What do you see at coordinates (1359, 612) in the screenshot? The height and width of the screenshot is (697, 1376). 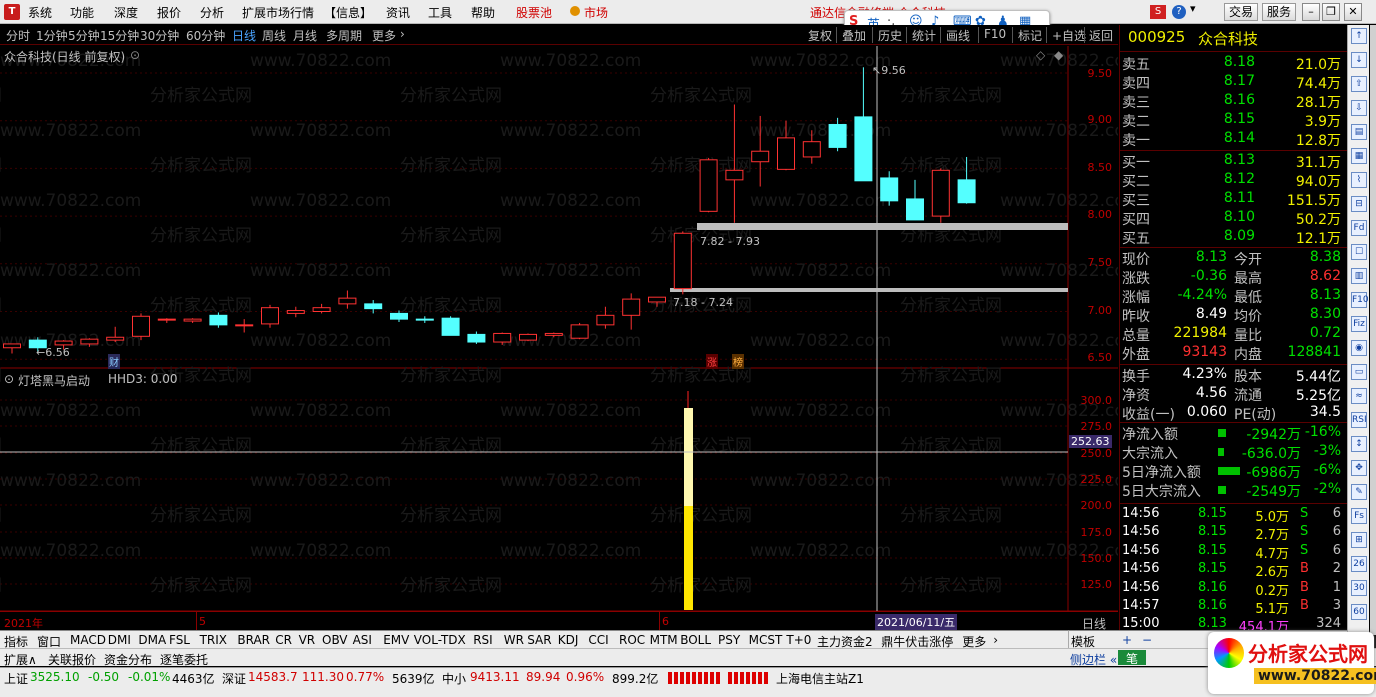 I see `60-icon: 60` at bounding box center [1359, 612].